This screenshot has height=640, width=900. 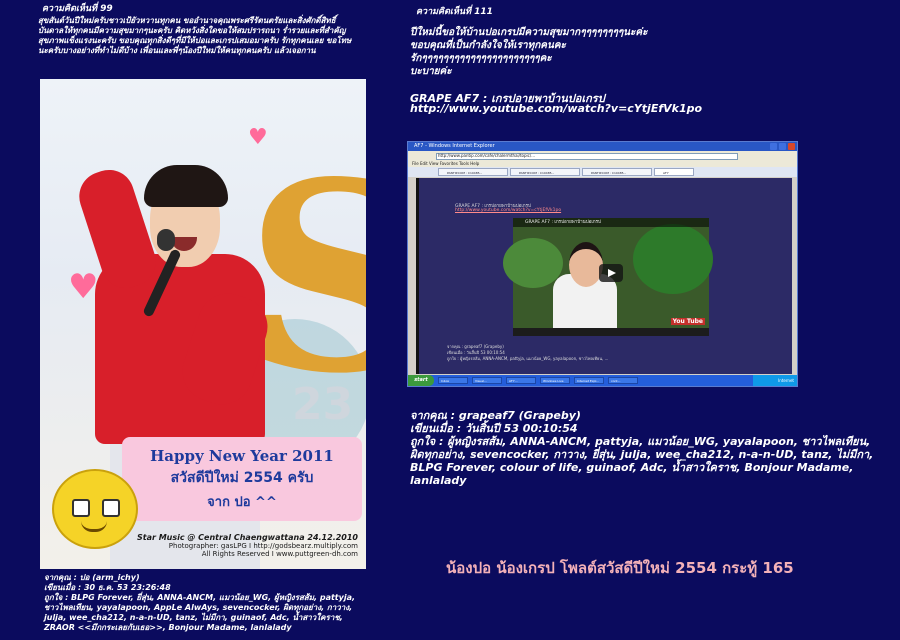 What do you see at coordinates (602, 163) in the screenshot?
I see `menu-bar: File Edit View Favorites Tools Help` at bounding box center [602, 163].